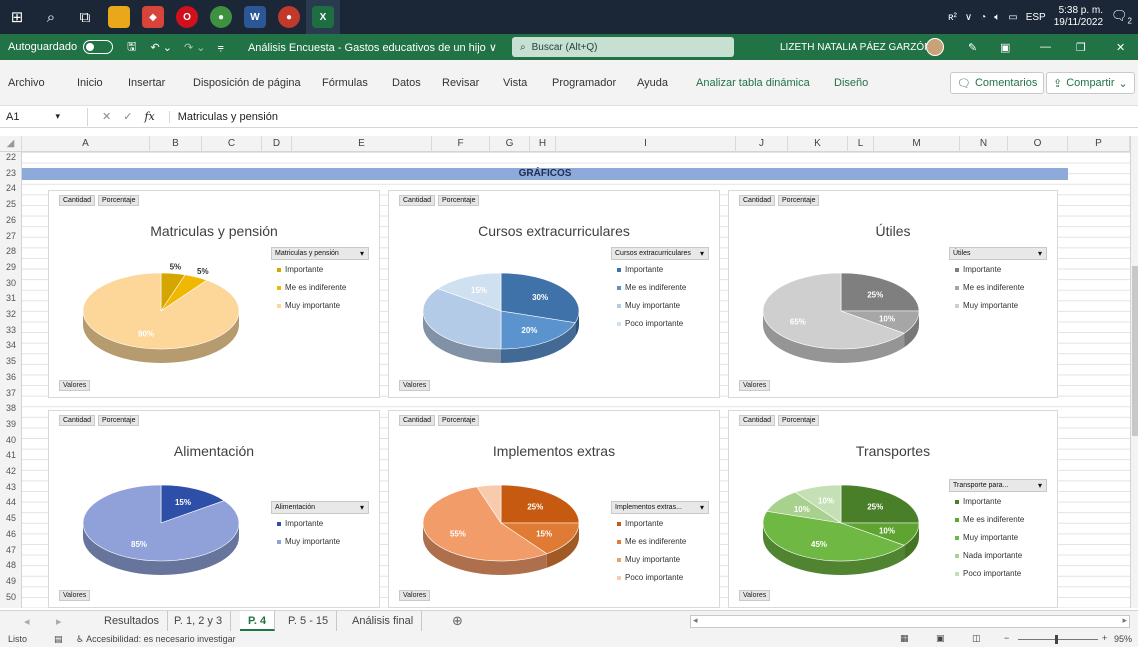 This screenshot has width=1138, height=647. I want to click on pie-slice, so click(161, 311).